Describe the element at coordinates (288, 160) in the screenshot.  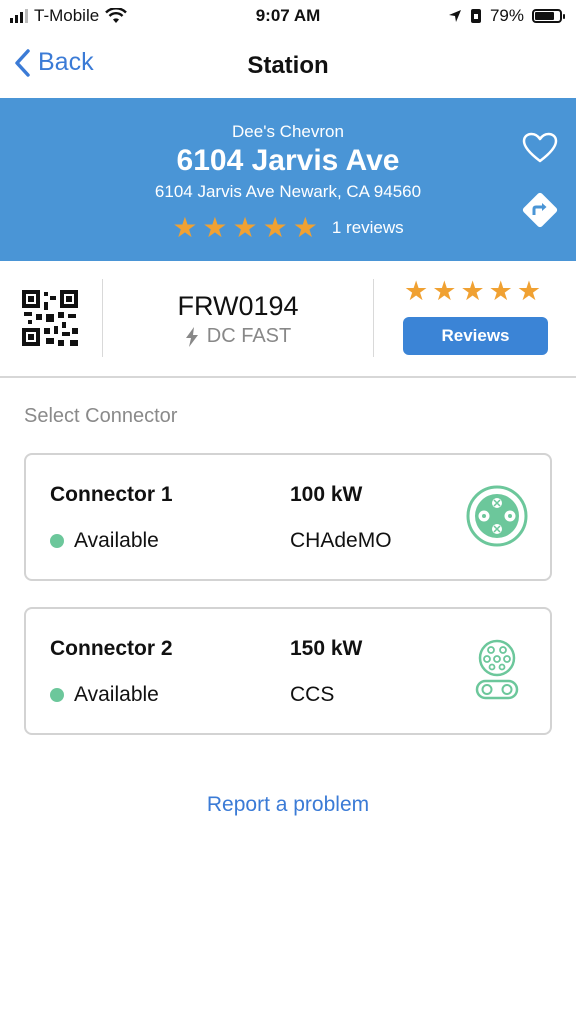
I see `station-name: 6104 Jarvis Ave` at that location.